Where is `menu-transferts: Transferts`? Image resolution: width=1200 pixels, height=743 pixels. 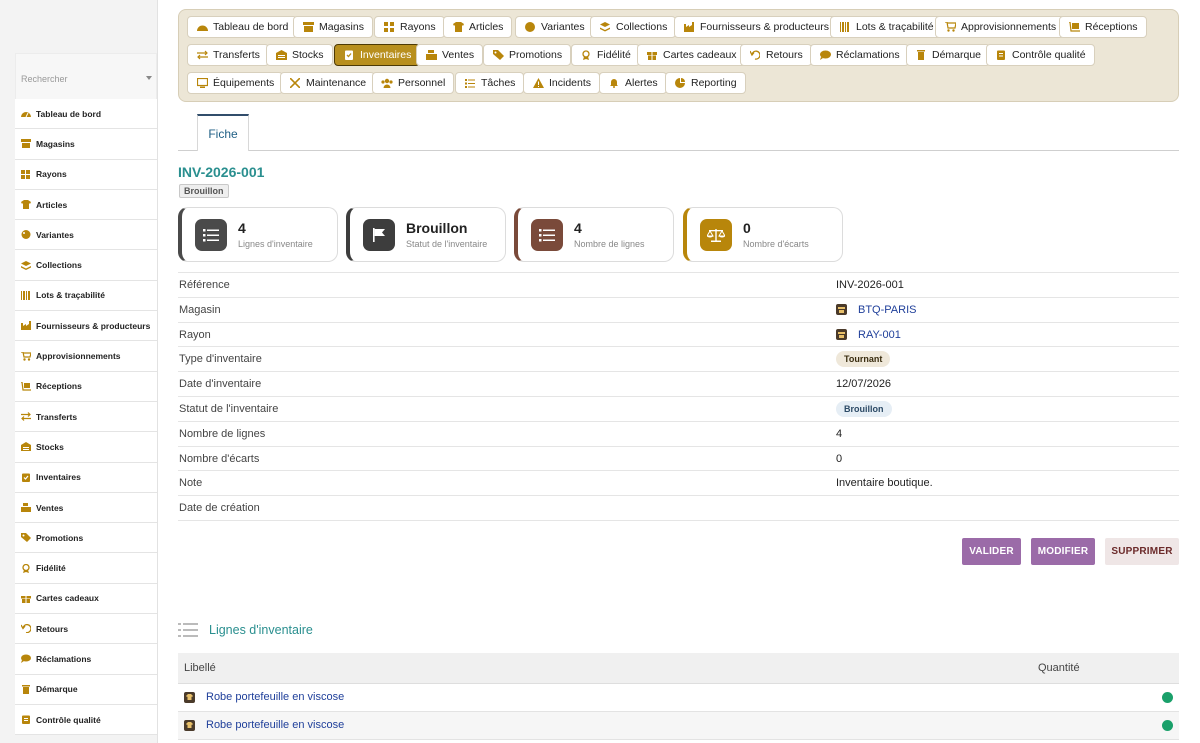
menu-transferts: Transferts is located at coordinates (228, 55).